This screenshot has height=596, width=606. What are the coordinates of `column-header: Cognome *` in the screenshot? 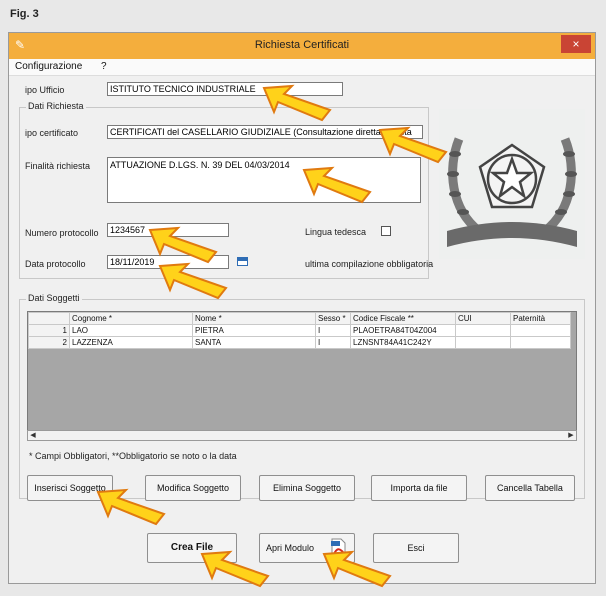 It's located at (131, 318).